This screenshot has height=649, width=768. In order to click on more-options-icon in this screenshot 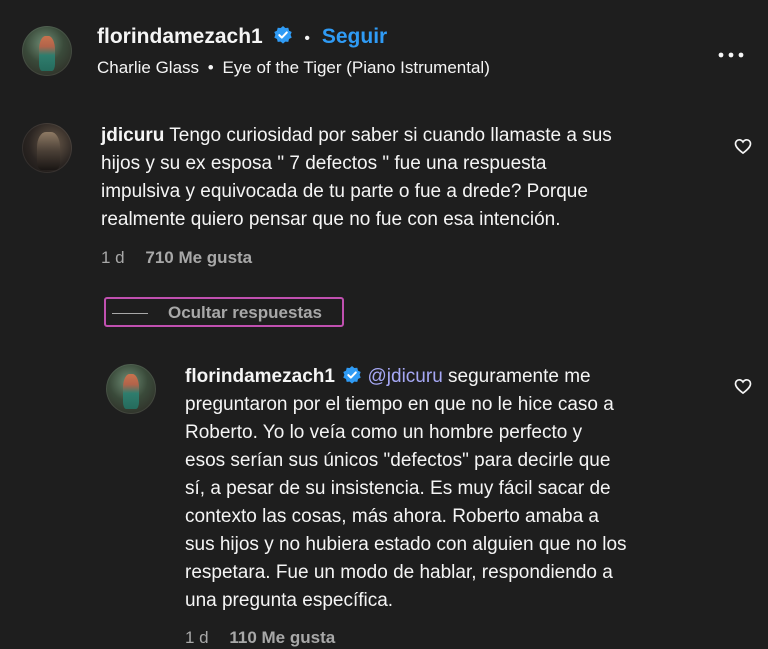, I will do `click(731, 52)`.